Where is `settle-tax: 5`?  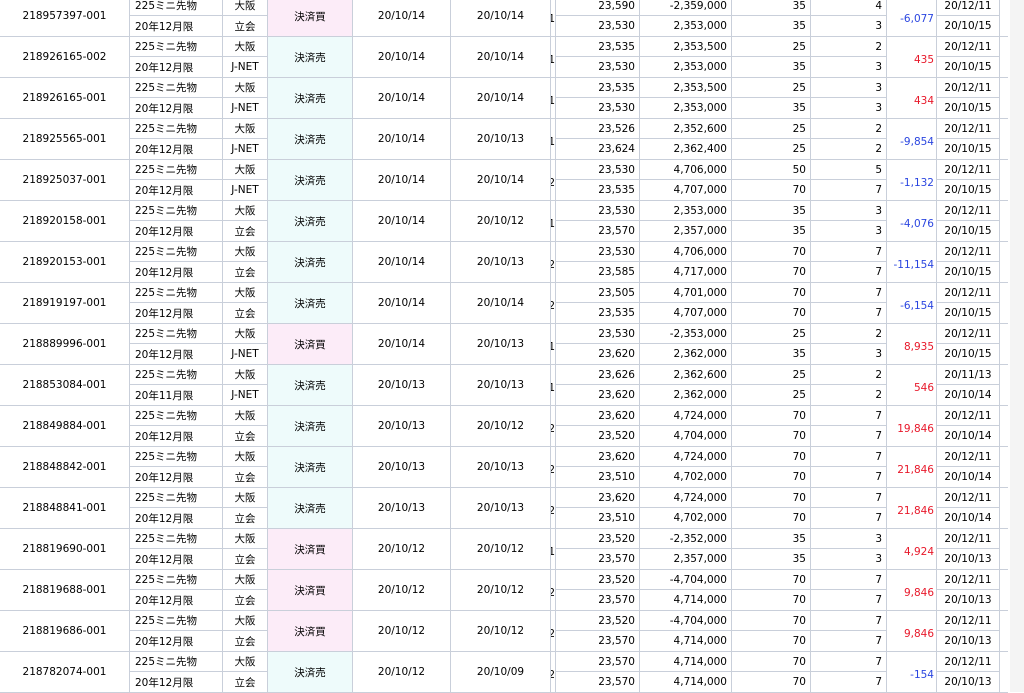
settle-tax: 5 is located at coordinates (849, 170).